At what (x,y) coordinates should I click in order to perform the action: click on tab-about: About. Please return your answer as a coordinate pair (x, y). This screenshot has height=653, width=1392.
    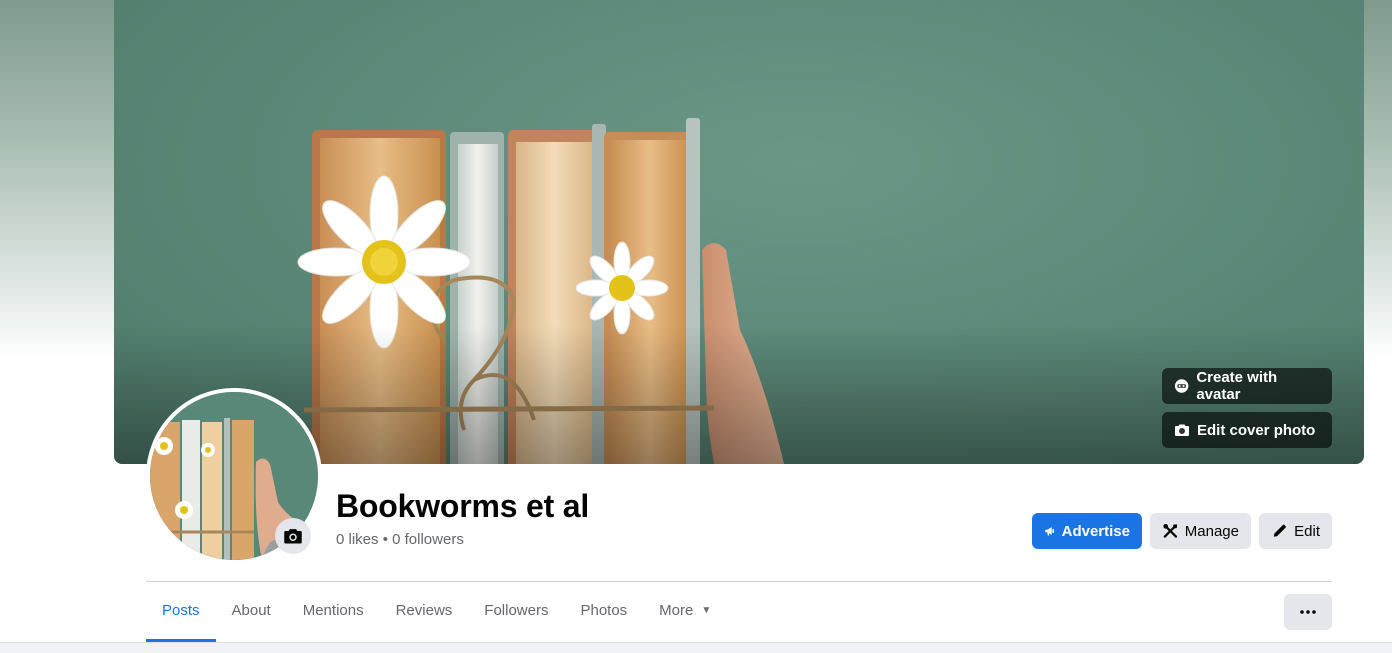
    Looking at the image, I should click on (251, 612).